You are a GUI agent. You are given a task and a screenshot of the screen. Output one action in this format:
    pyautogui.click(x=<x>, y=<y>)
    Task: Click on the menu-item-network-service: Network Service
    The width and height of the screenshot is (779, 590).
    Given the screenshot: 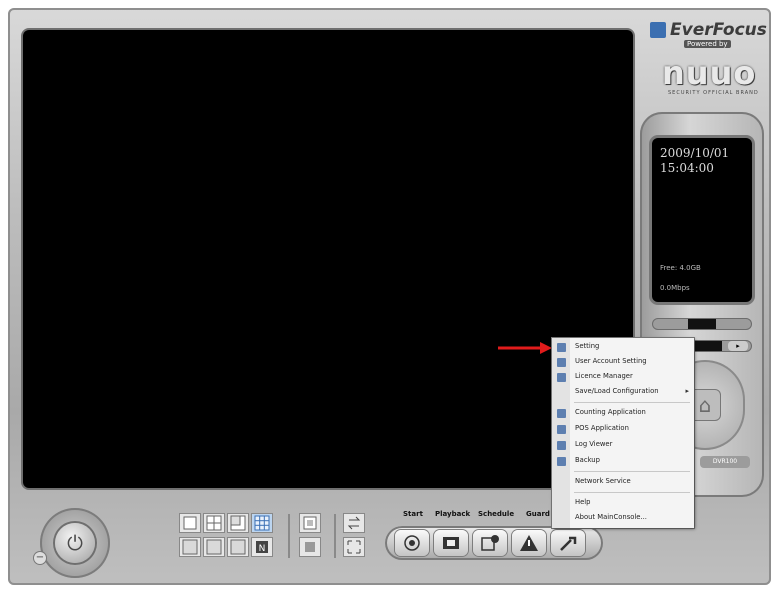 What is the action you would take?
    pyautogui.click(x=623, y=482)
    